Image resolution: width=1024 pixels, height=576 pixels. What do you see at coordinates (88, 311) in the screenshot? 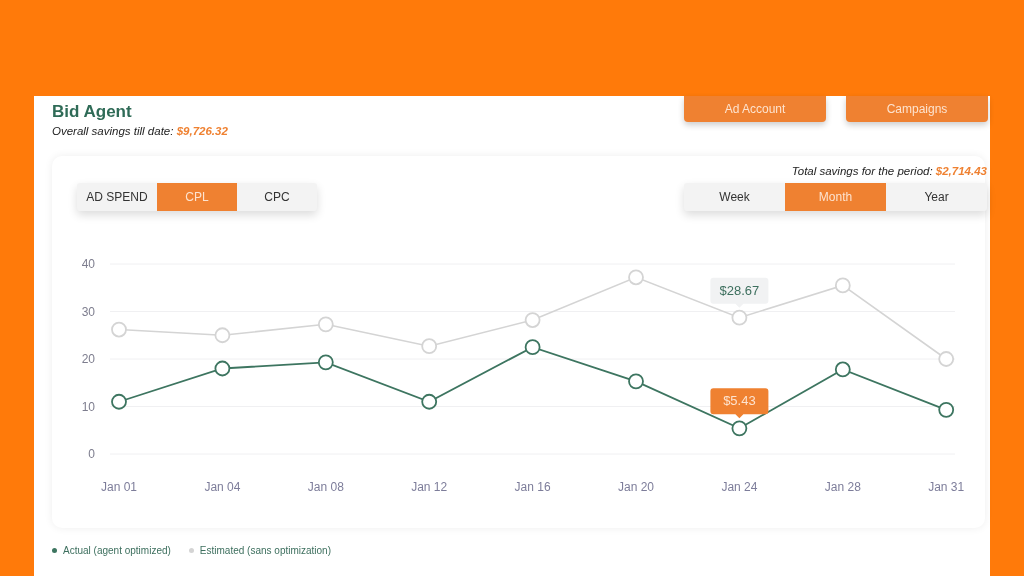
I see `axis-label: 30` at bounding box center [88, 311].